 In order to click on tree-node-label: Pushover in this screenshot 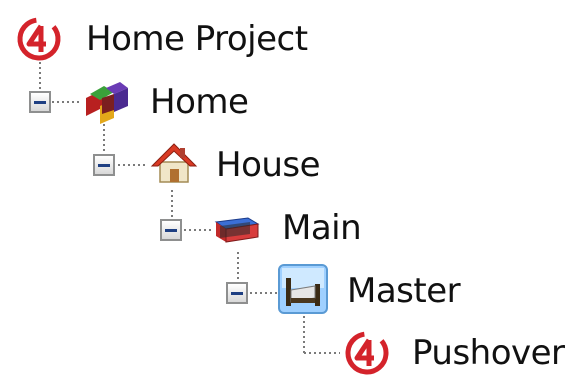, I will do `click(488, 353)`.